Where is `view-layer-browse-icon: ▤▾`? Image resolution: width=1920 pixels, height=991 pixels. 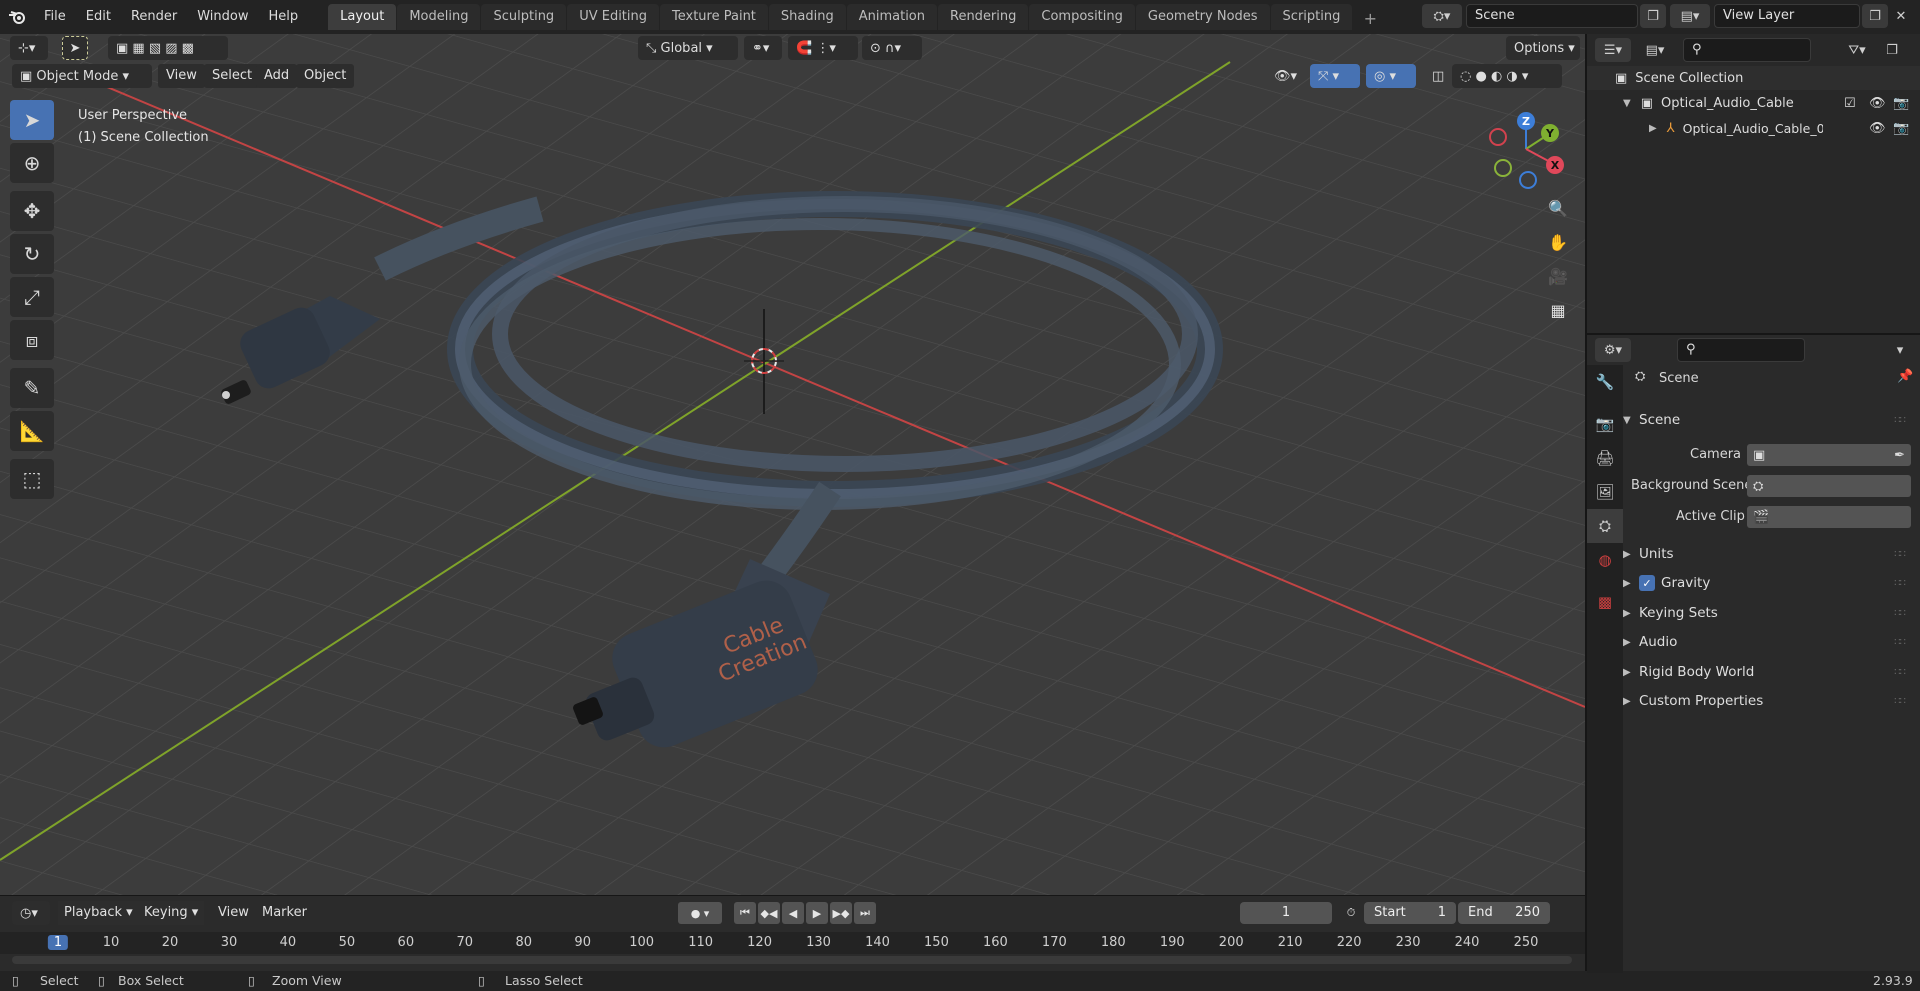 view-layer-browse-icon: ▤▾ is located at coordinates (1690, 16).